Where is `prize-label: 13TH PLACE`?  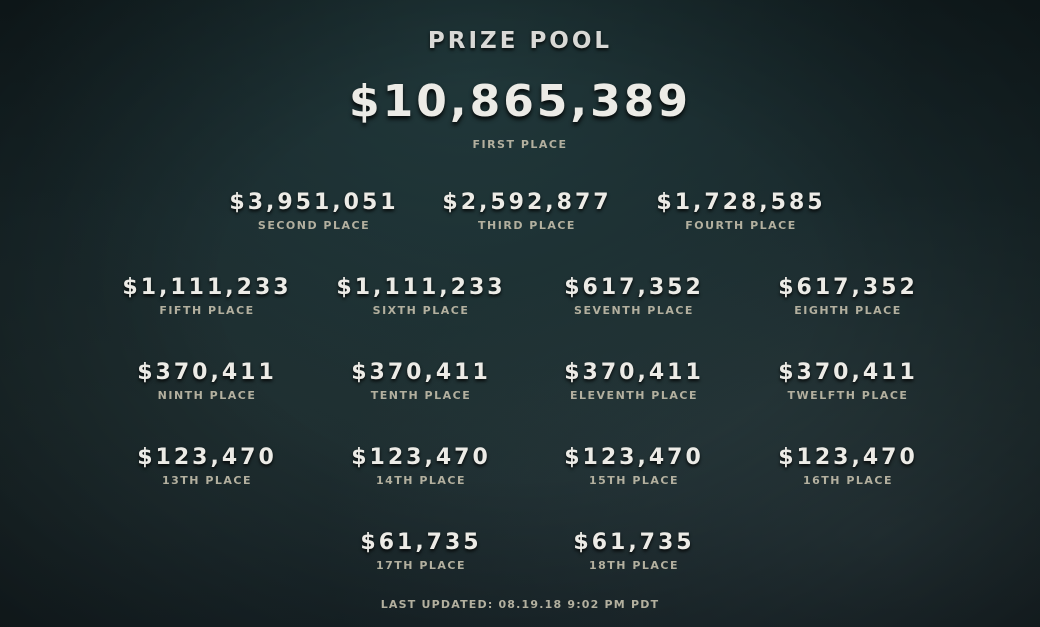 prize-label: 13TH PLACE is located at coordinates (207, 480).